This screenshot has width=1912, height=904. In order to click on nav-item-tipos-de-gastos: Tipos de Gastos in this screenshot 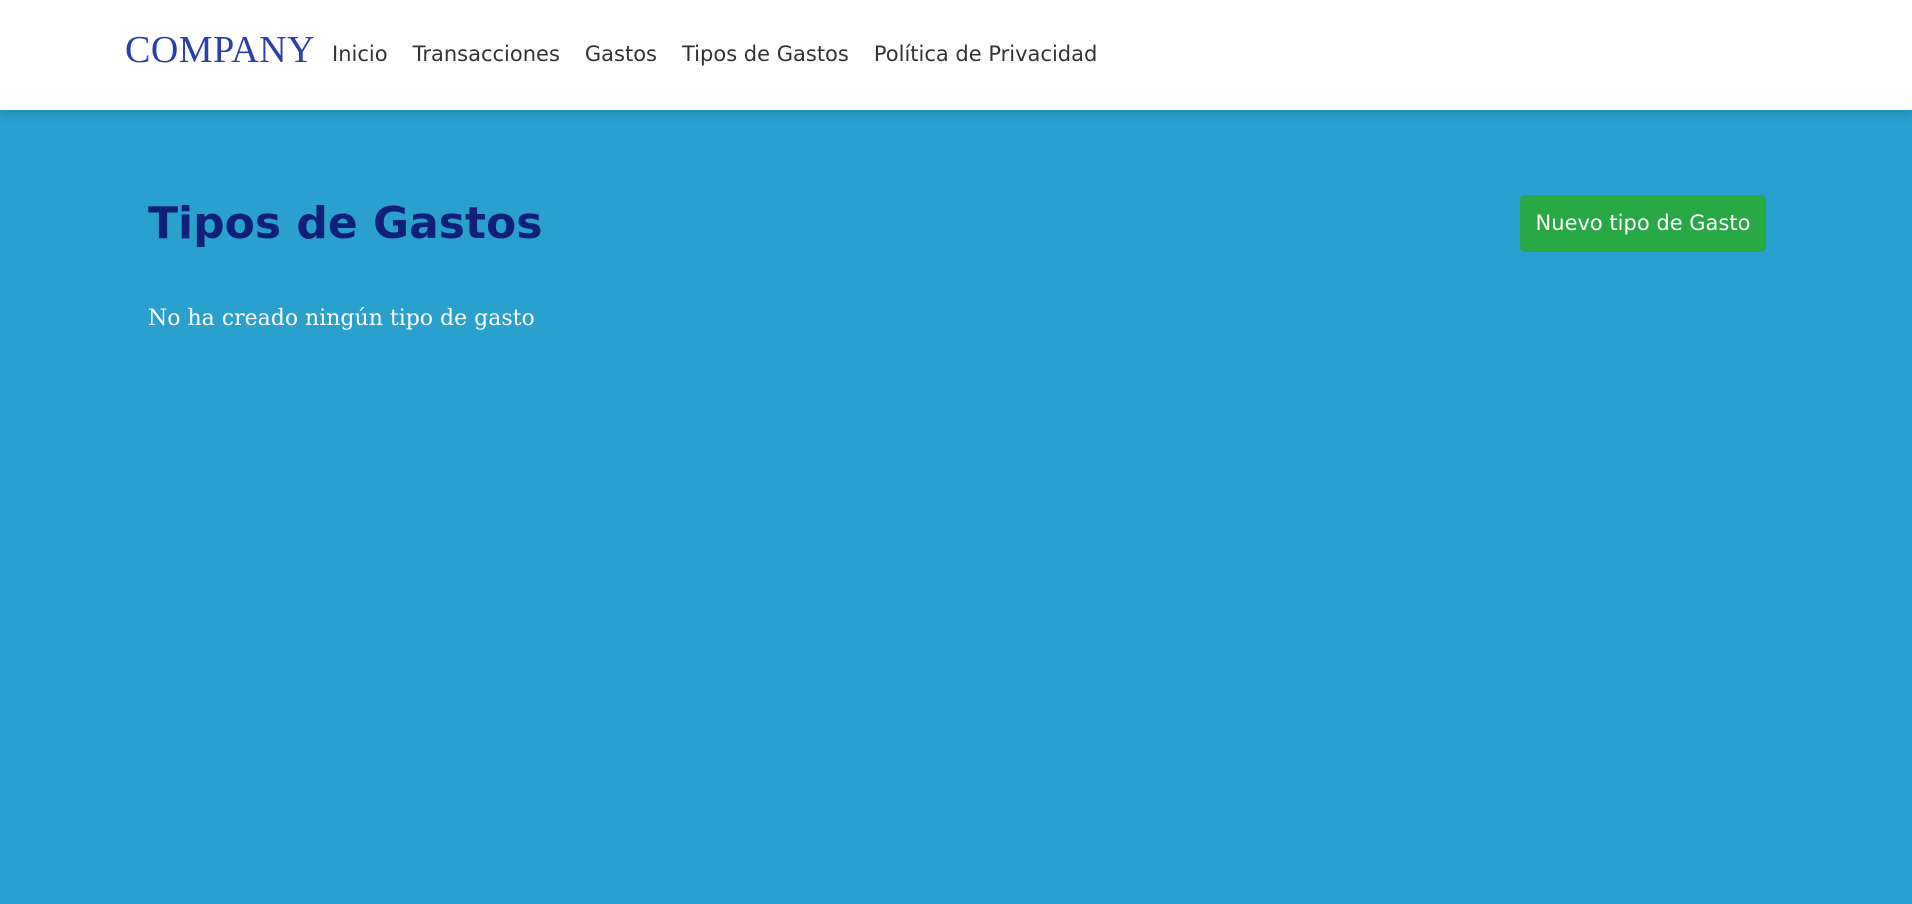, I will do `click(765, 54)`.